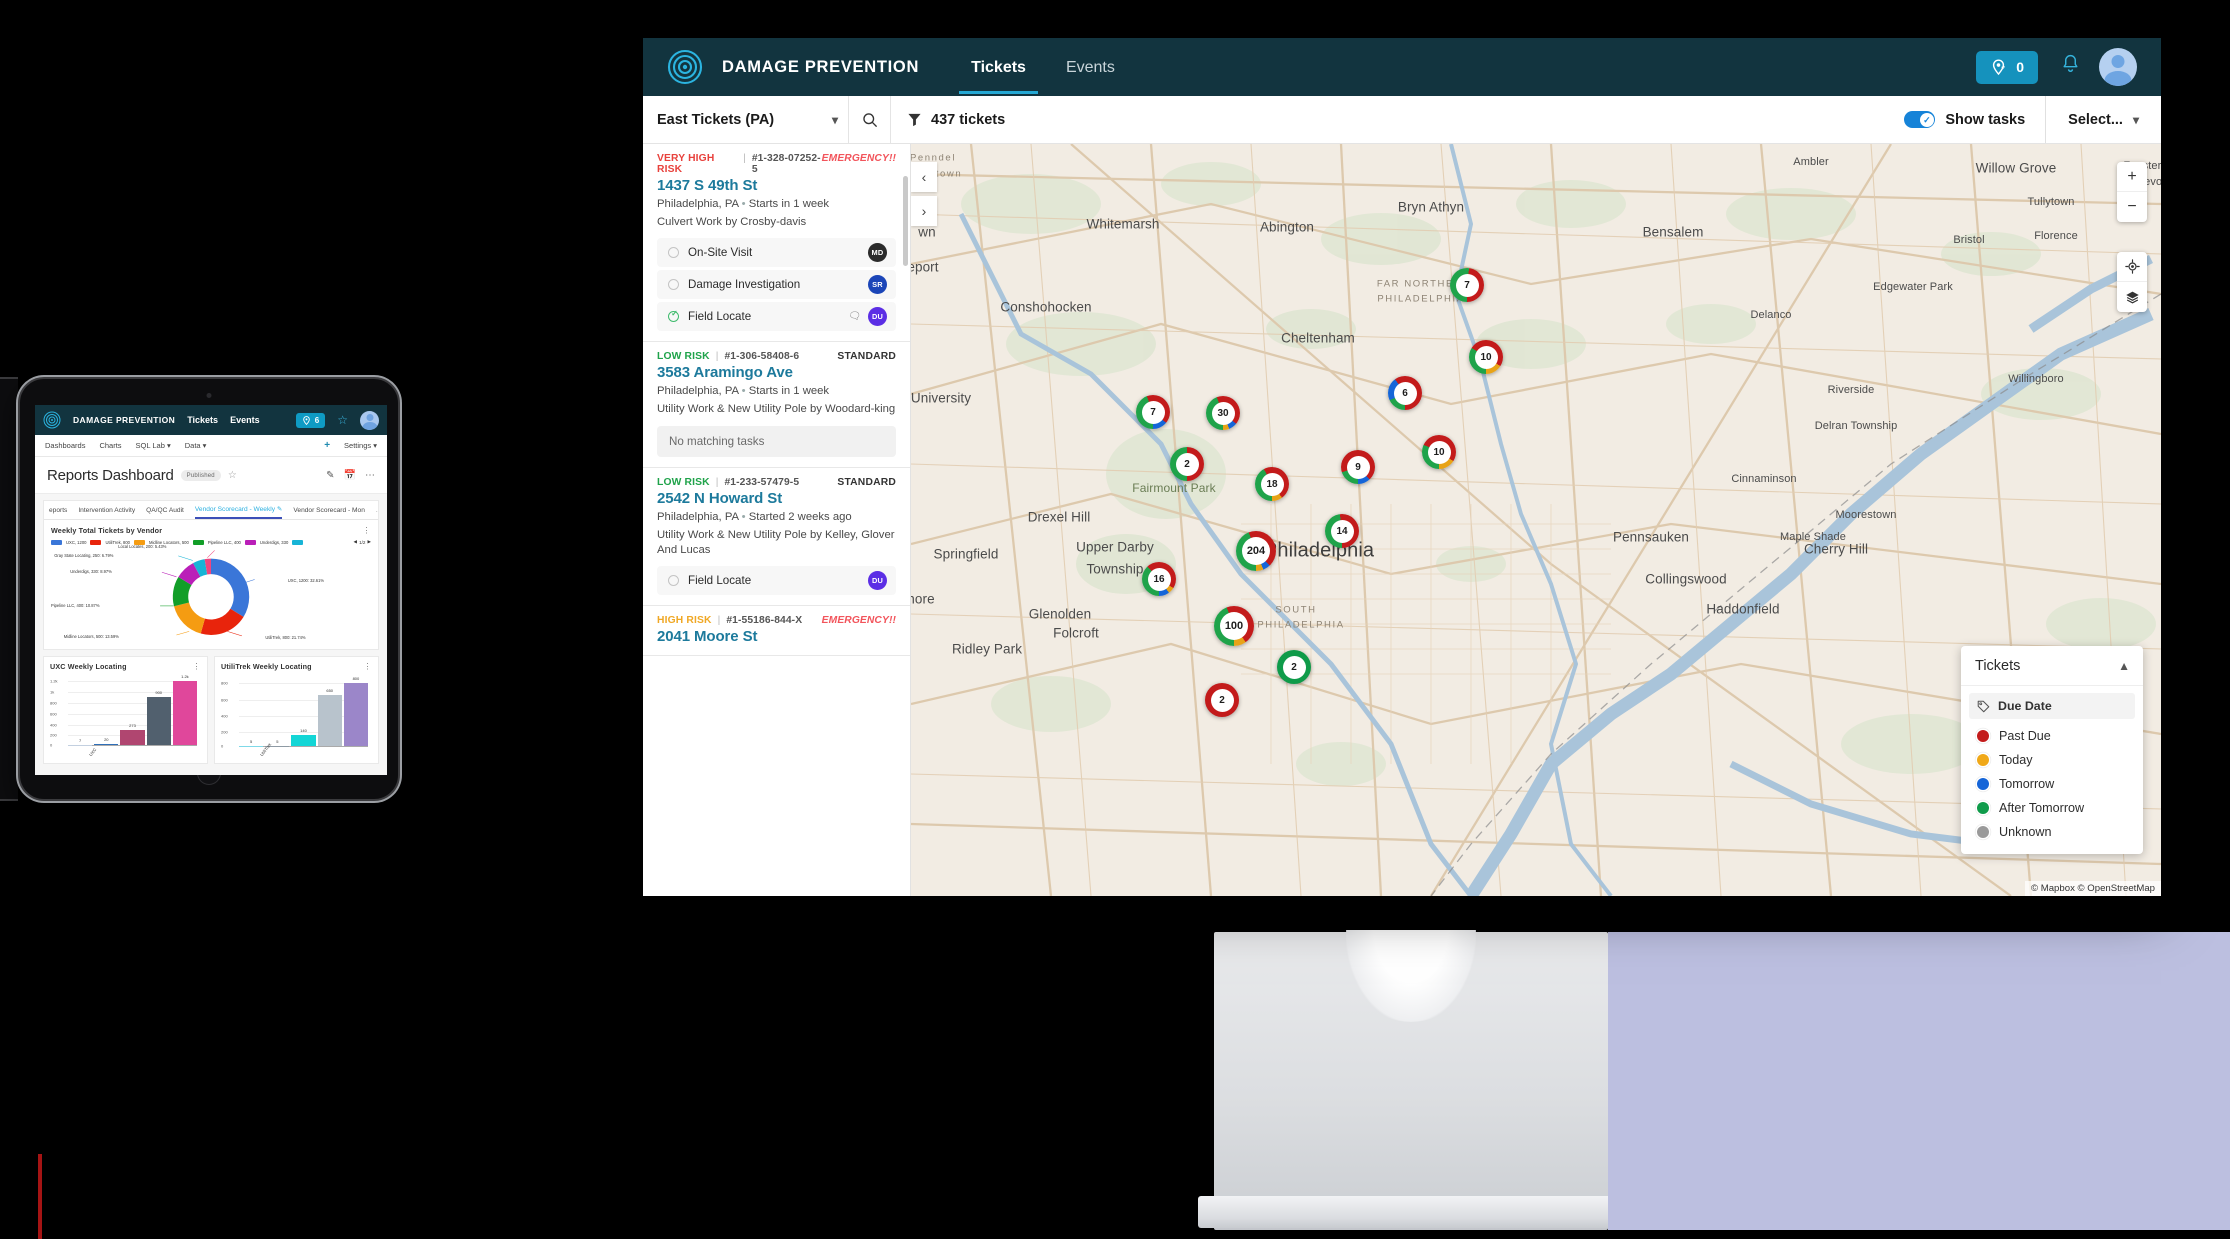 Image resolution: width=2230 pixels, height=1239 pixels. Describe the element at coordinates (924, 211) in the screenshot. I see `map-pan-right-button: ›` at that location.